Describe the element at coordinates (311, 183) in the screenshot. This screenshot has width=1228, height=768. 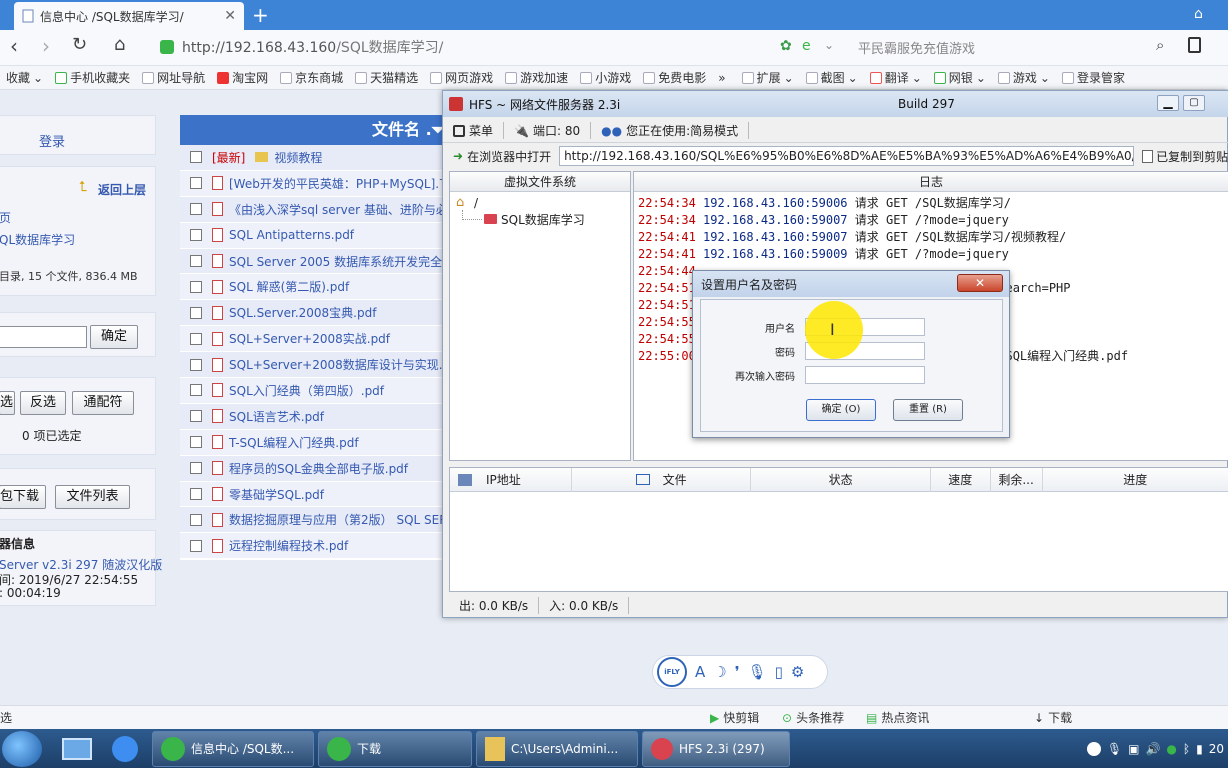
I see `file-row: [Web开发的平民英雄：PHP+MySQL].丁` at that location.